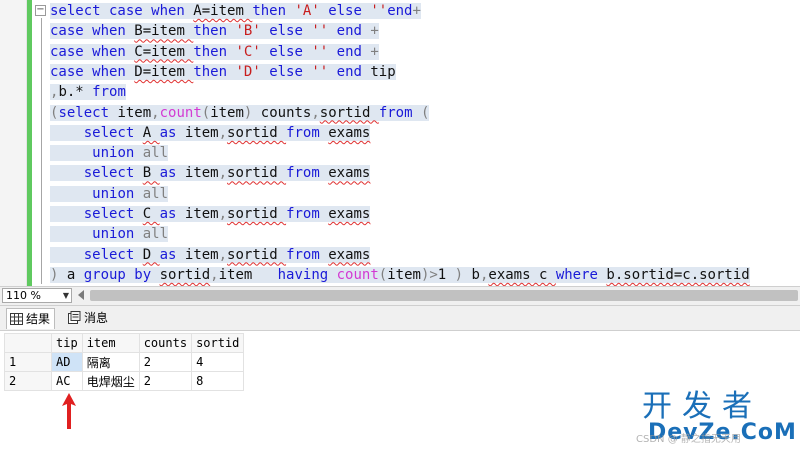 This screenshot has width=800, height=455. Describe the element at coordinates (218, 381) in the screenshot. I see `cell-sortid: 8` at that location.